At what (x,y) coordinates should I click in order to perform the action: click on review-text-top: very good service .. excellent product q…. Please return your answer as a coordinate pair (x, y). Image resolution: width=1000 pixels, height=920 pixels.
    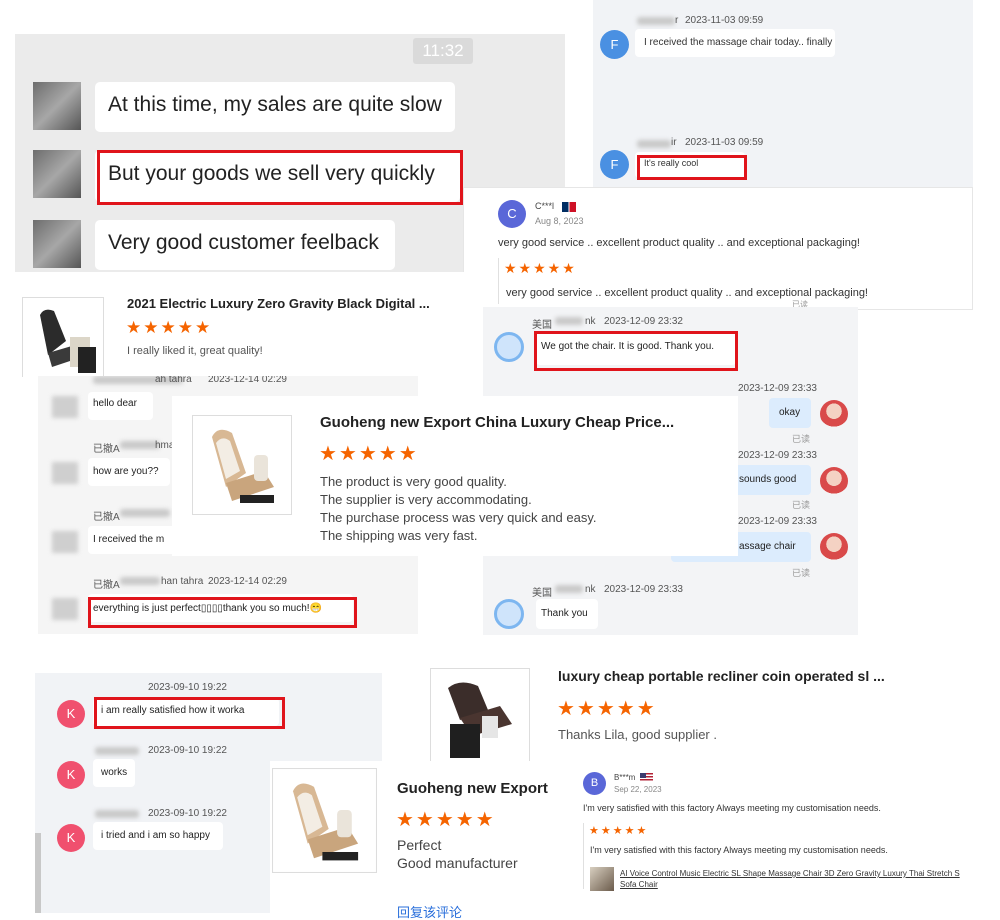
    Looking at the image, I should click on (679, 243).